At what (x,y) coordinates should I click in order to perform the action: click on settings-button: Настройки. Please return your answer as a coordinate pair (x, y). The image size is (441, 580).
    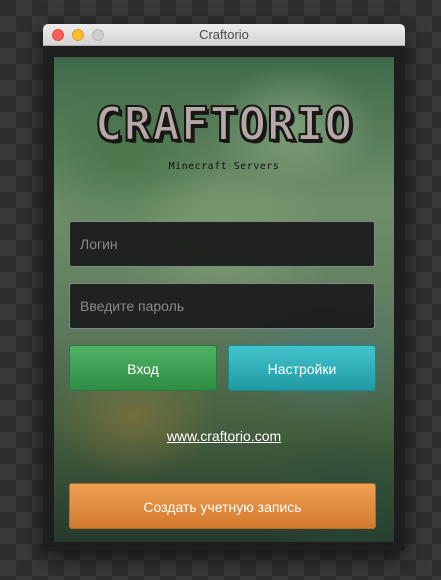
    Looking at the image, I should click on (302, 368).